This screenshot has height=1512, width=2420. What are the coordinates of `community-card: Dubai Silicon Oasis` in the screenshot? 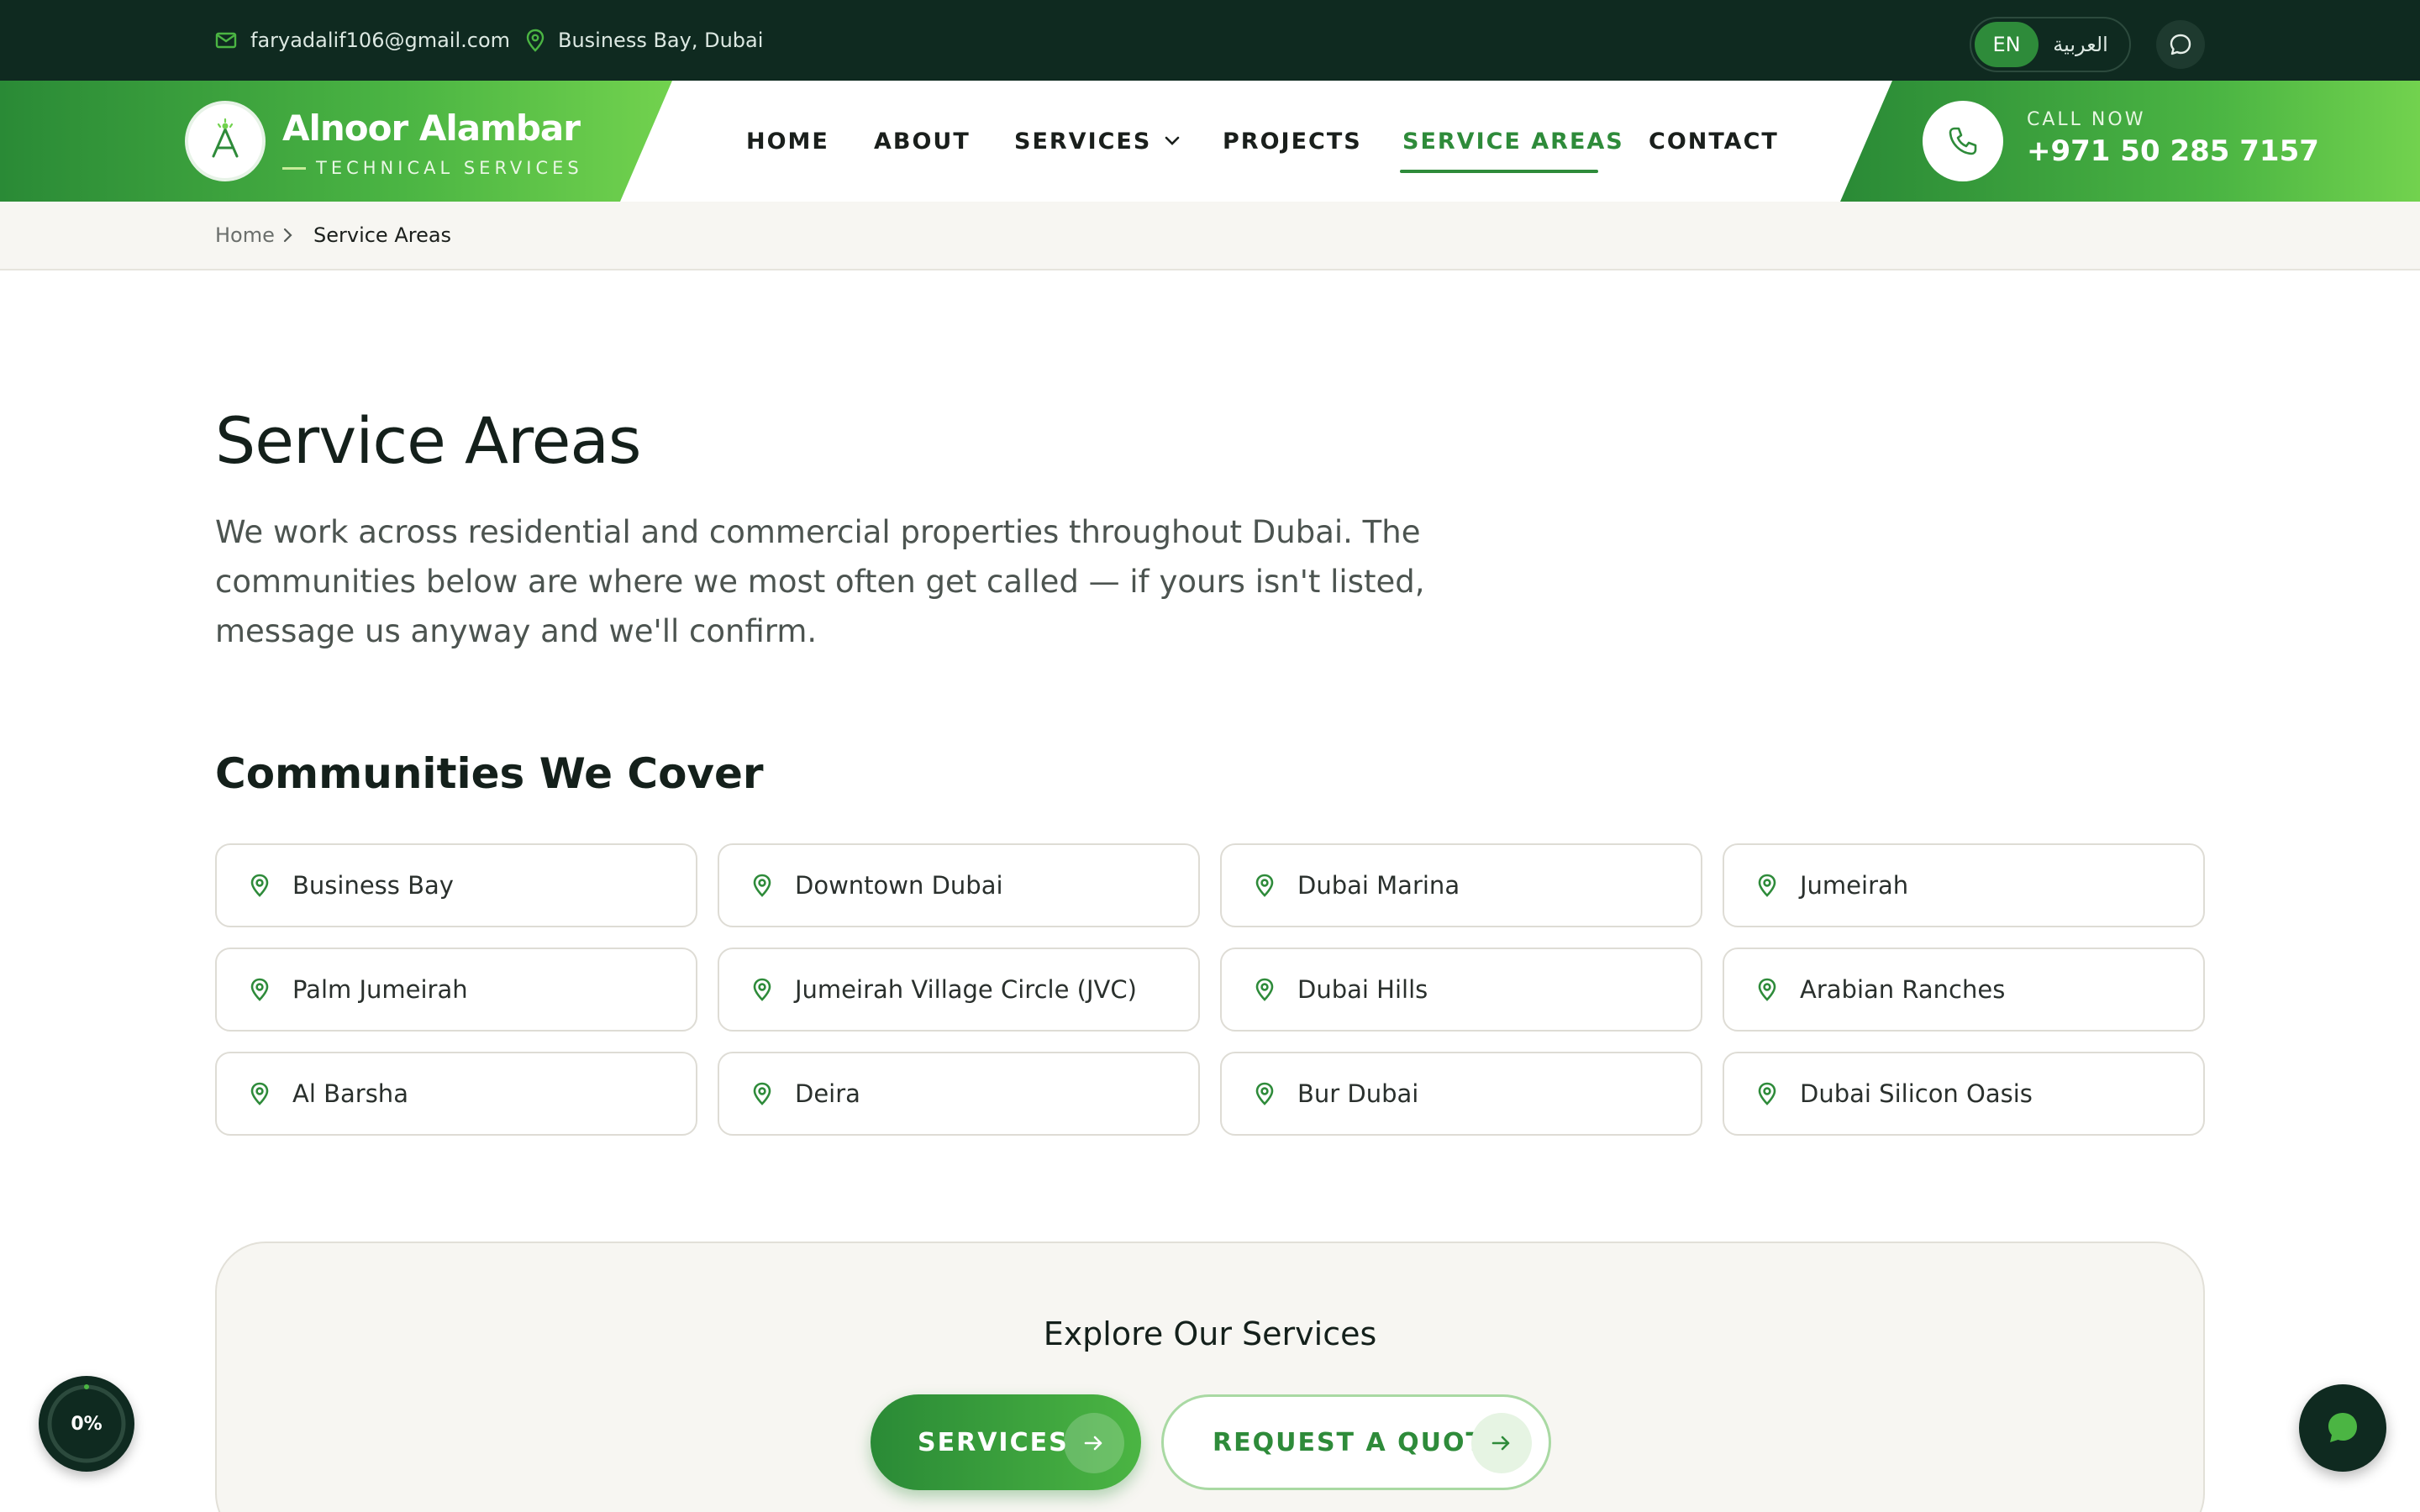 It's located at (1964, 1094).